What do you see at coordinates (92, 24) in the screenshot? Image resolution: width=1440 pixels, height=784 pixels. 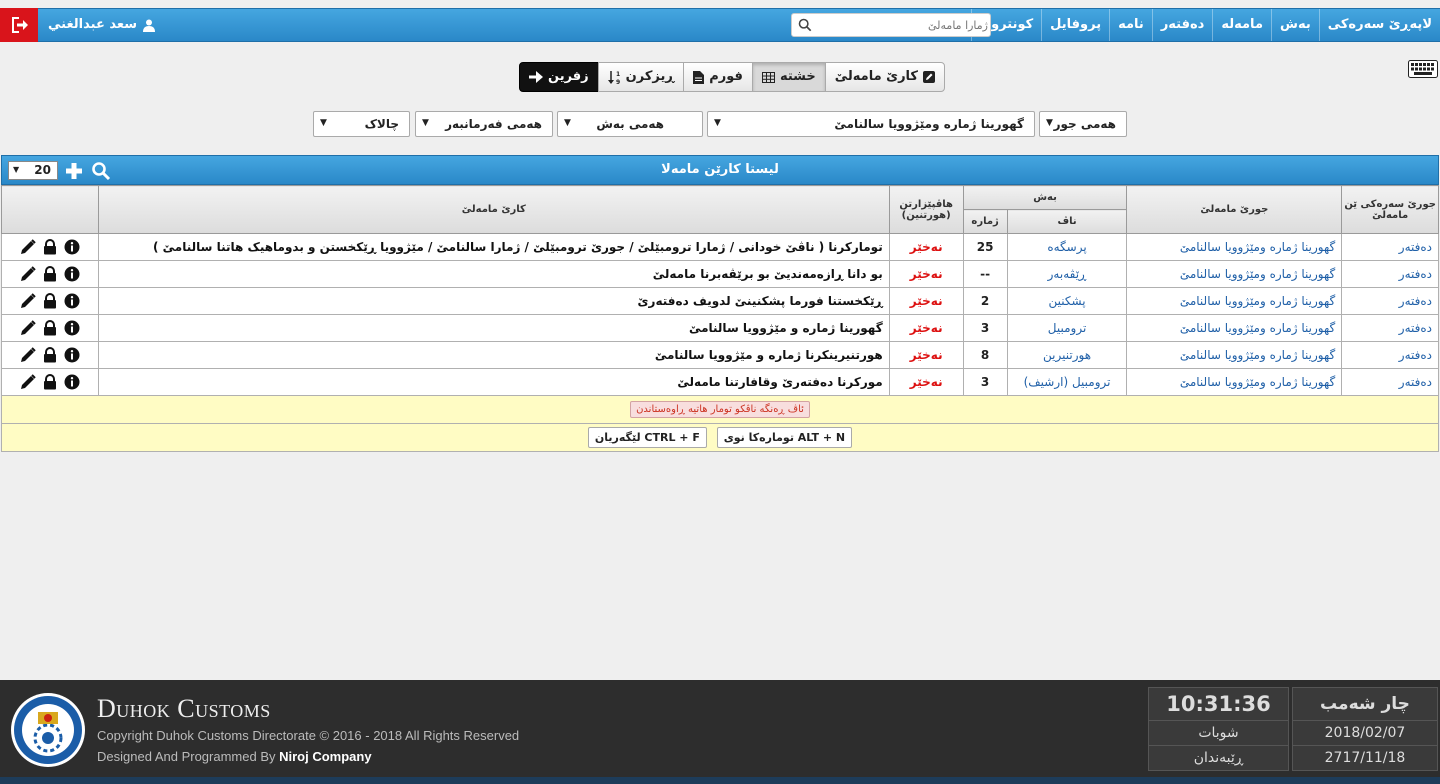 I see `user-name: سعد عبدالغني` at bounding box center [92, 24].